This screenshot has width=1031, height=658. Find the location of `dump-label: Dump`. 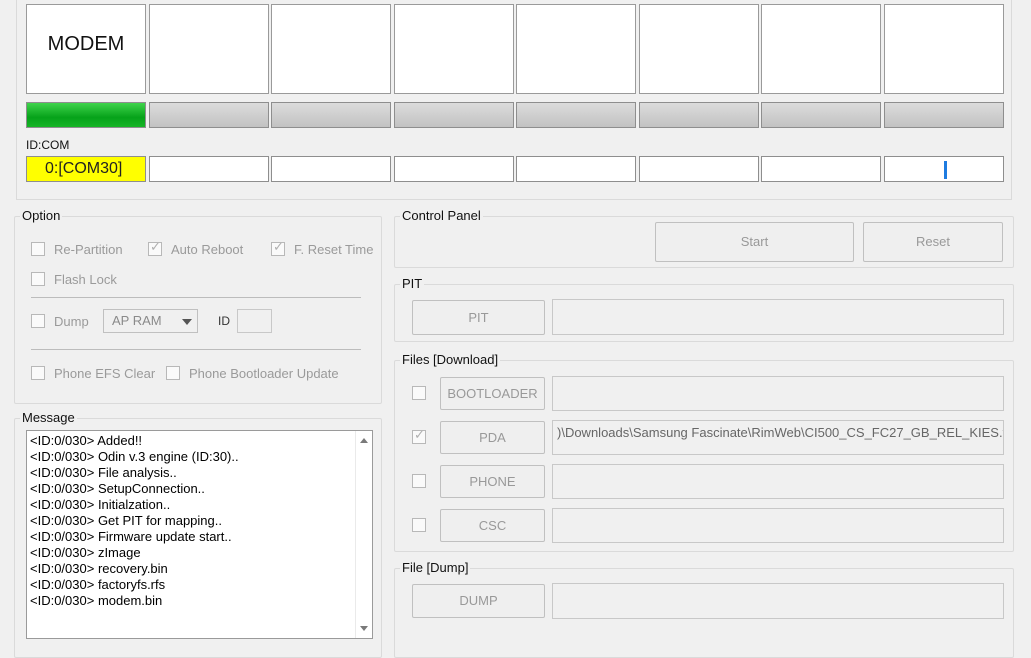

dump-label: Dump is located at coordinates (71, 321).